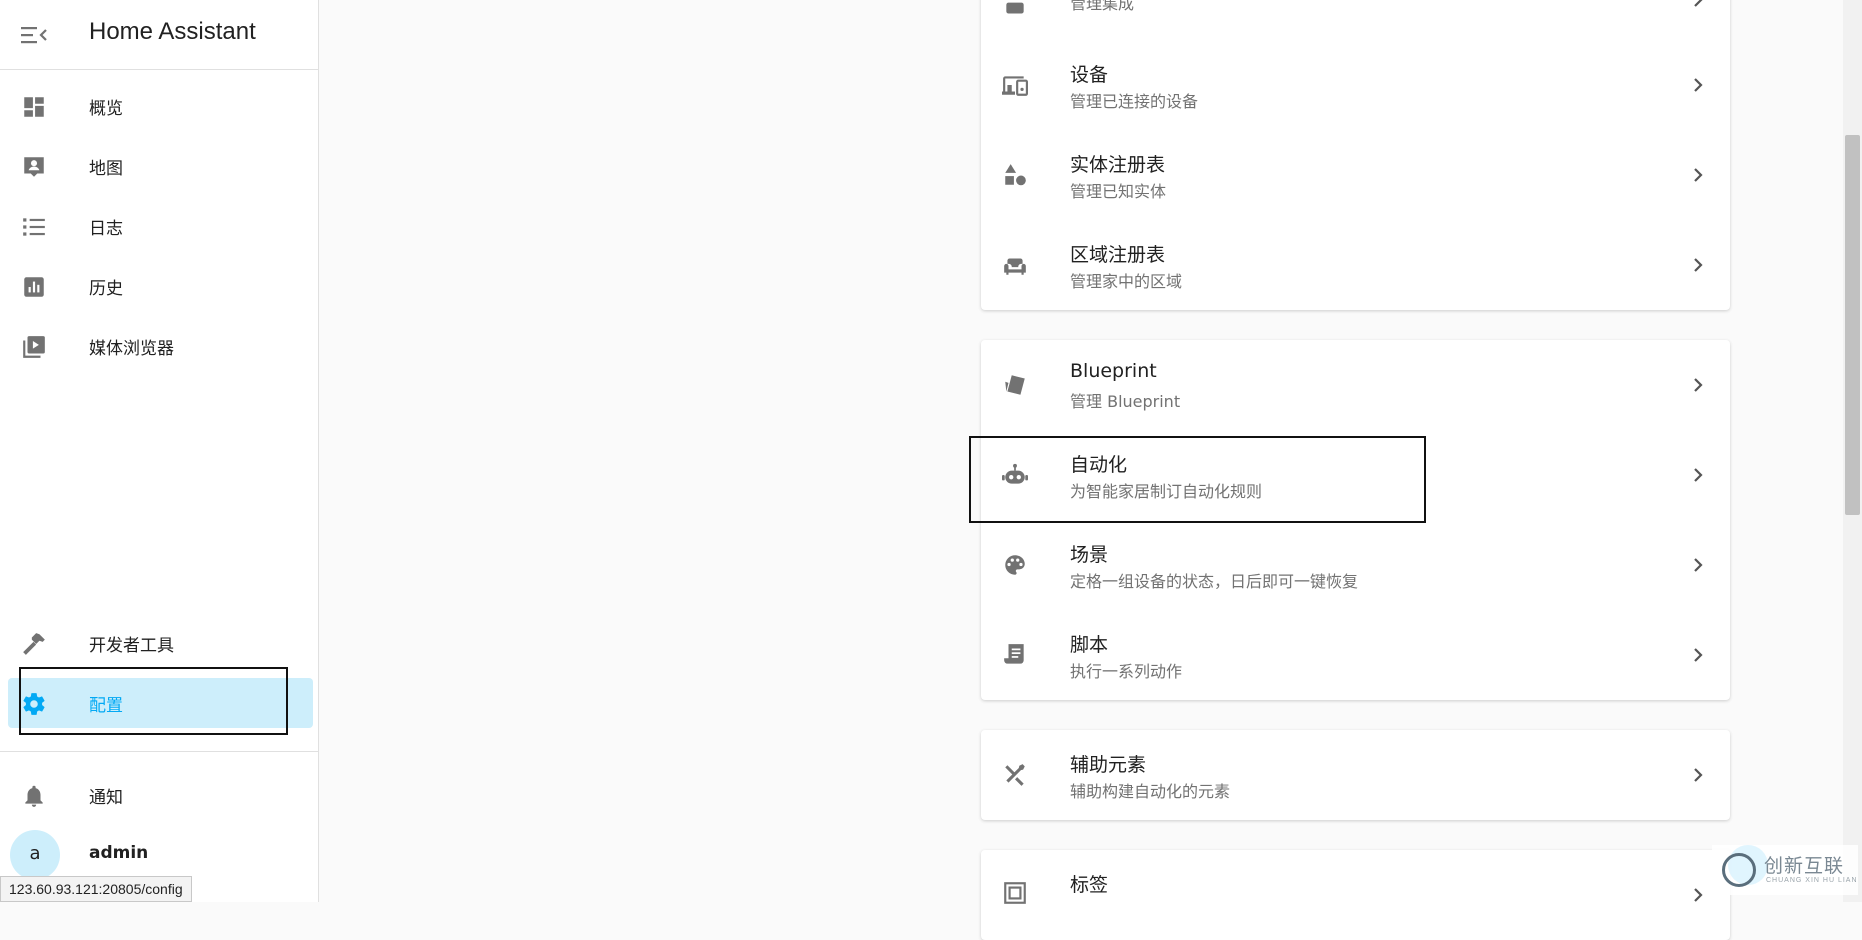 Image resolution: width=1862 pixels, height=940 pixels. I want to click on row-title: 实体注册表, so click(1118, 165).